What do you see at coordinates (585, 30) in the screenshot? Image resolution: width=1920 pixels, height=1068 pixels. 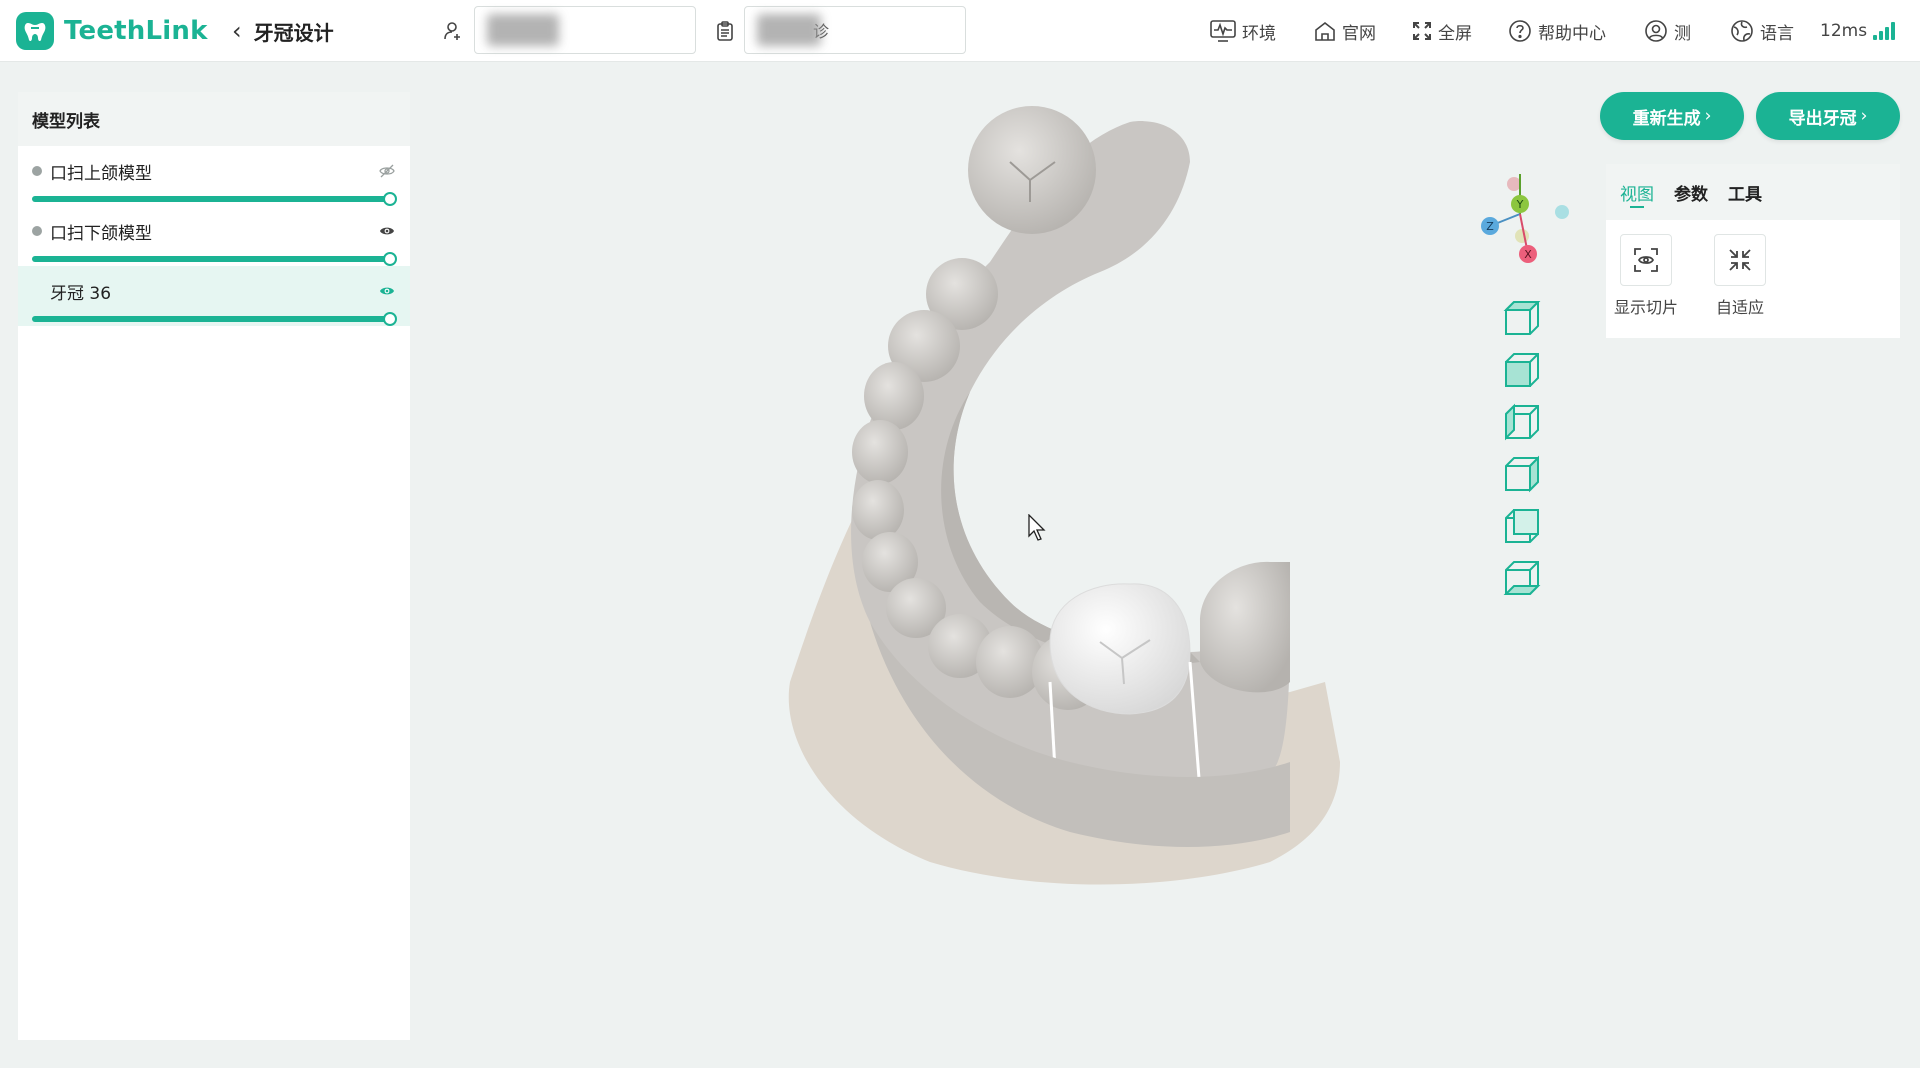 I see `patient-field` at bounding box center [585, 30].